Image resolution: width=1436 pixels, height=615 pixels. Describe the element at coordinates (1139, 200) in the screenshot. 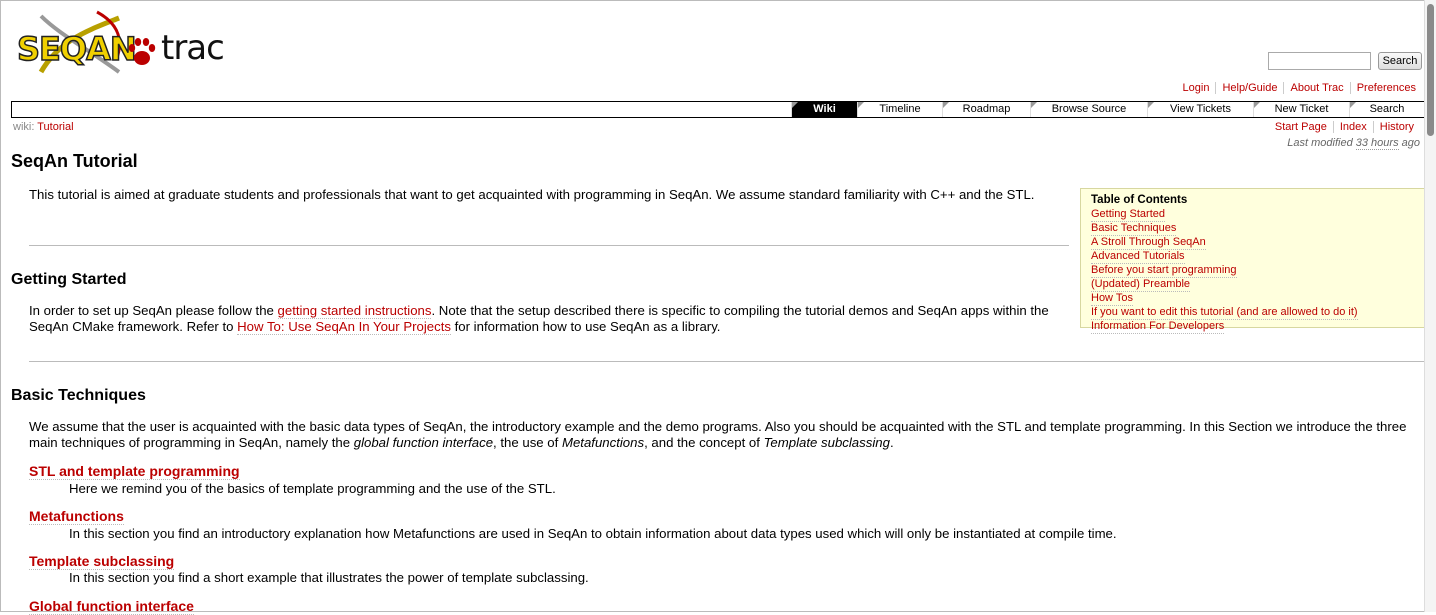

I see `toc-title: Table of Contents` at that location.